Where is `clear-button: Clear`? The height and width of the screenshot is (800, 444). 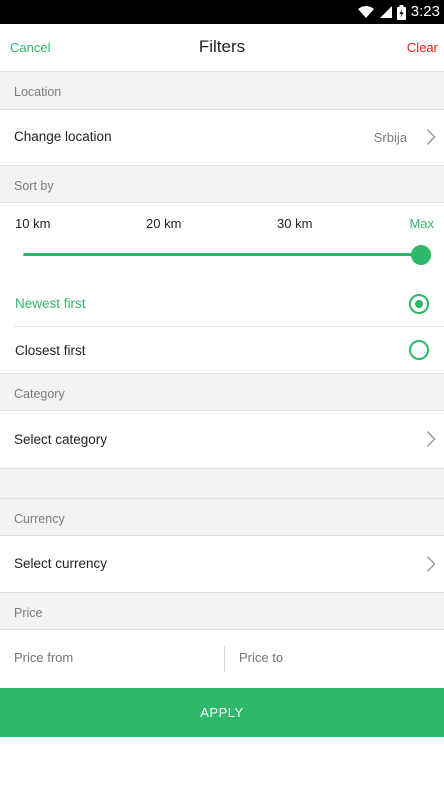
clear-button: Clear is located at coordinates (422, 47).